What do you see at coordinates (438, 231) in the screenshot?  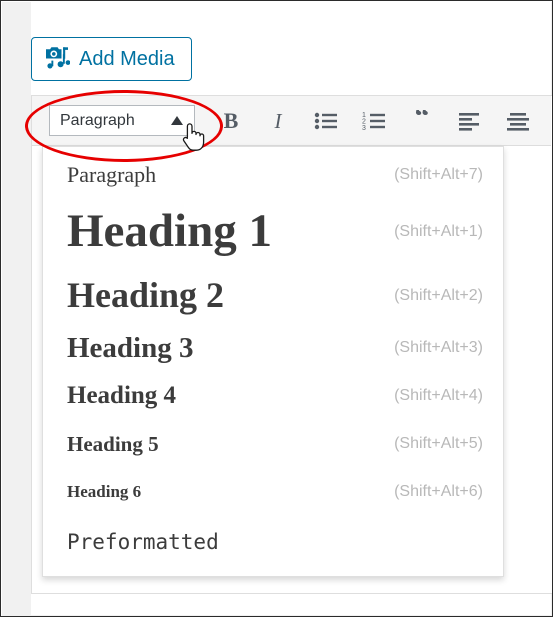 I see `menu-item-shortcut: (Shift+Alt+1)` at bounding box center [438, 231].